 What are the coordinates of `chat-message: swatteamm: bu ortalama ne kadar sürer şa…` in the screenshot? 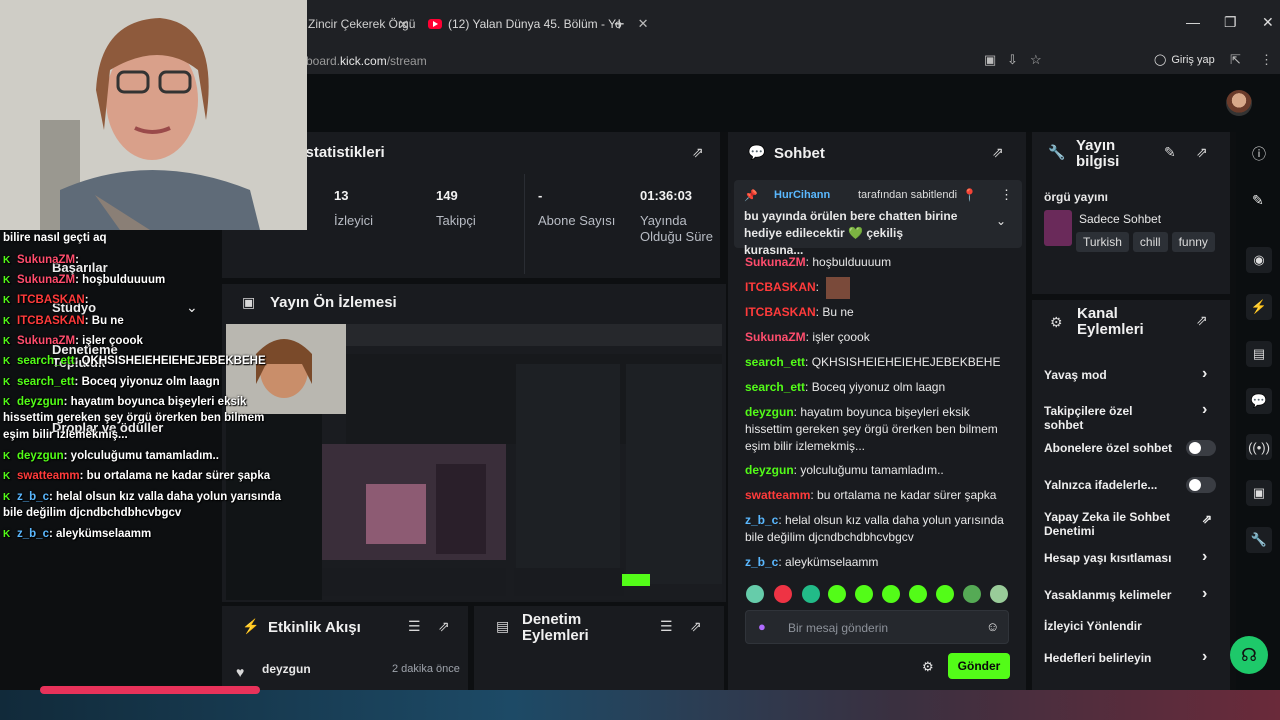 It's located at (875, 495).